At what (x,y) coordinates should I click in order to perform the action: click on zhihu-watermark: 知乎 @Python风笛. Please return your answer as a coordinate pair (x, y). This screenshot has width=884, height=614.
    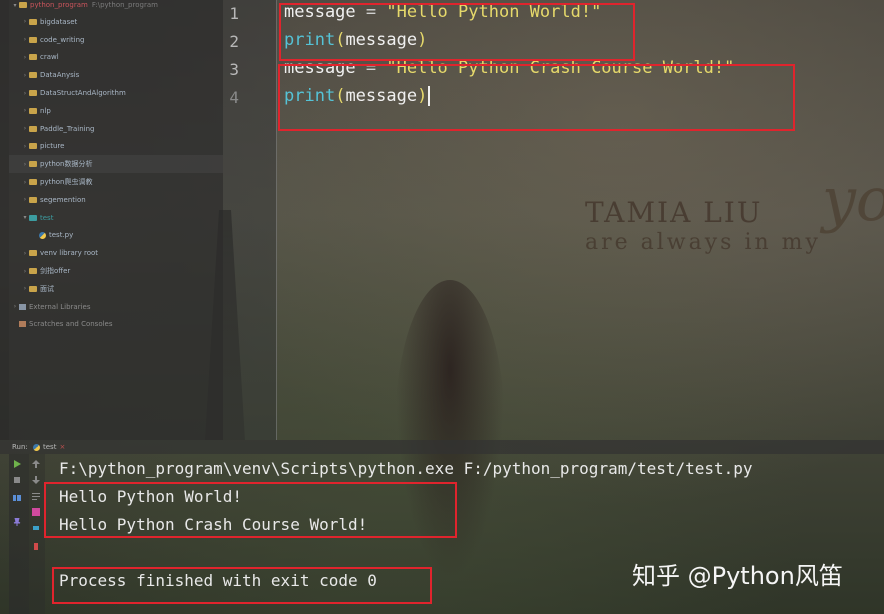
    Looking at the image, I should click on (737, 576).